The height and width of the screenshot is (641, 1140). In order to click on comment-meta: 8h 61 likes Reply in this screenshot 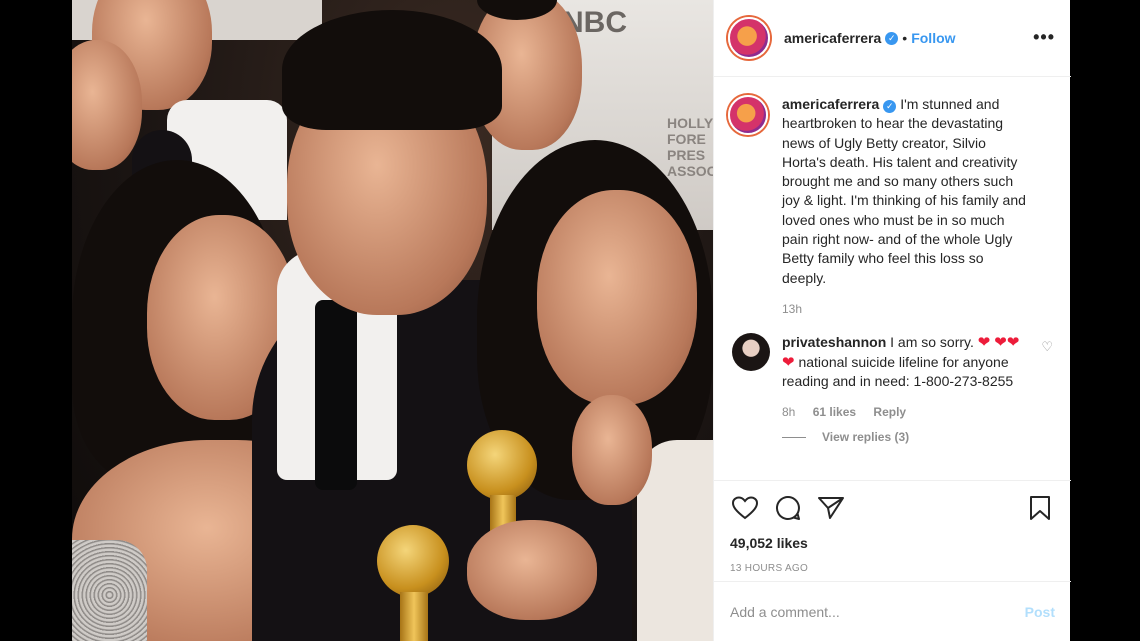, I will do `click(904, 412)`.